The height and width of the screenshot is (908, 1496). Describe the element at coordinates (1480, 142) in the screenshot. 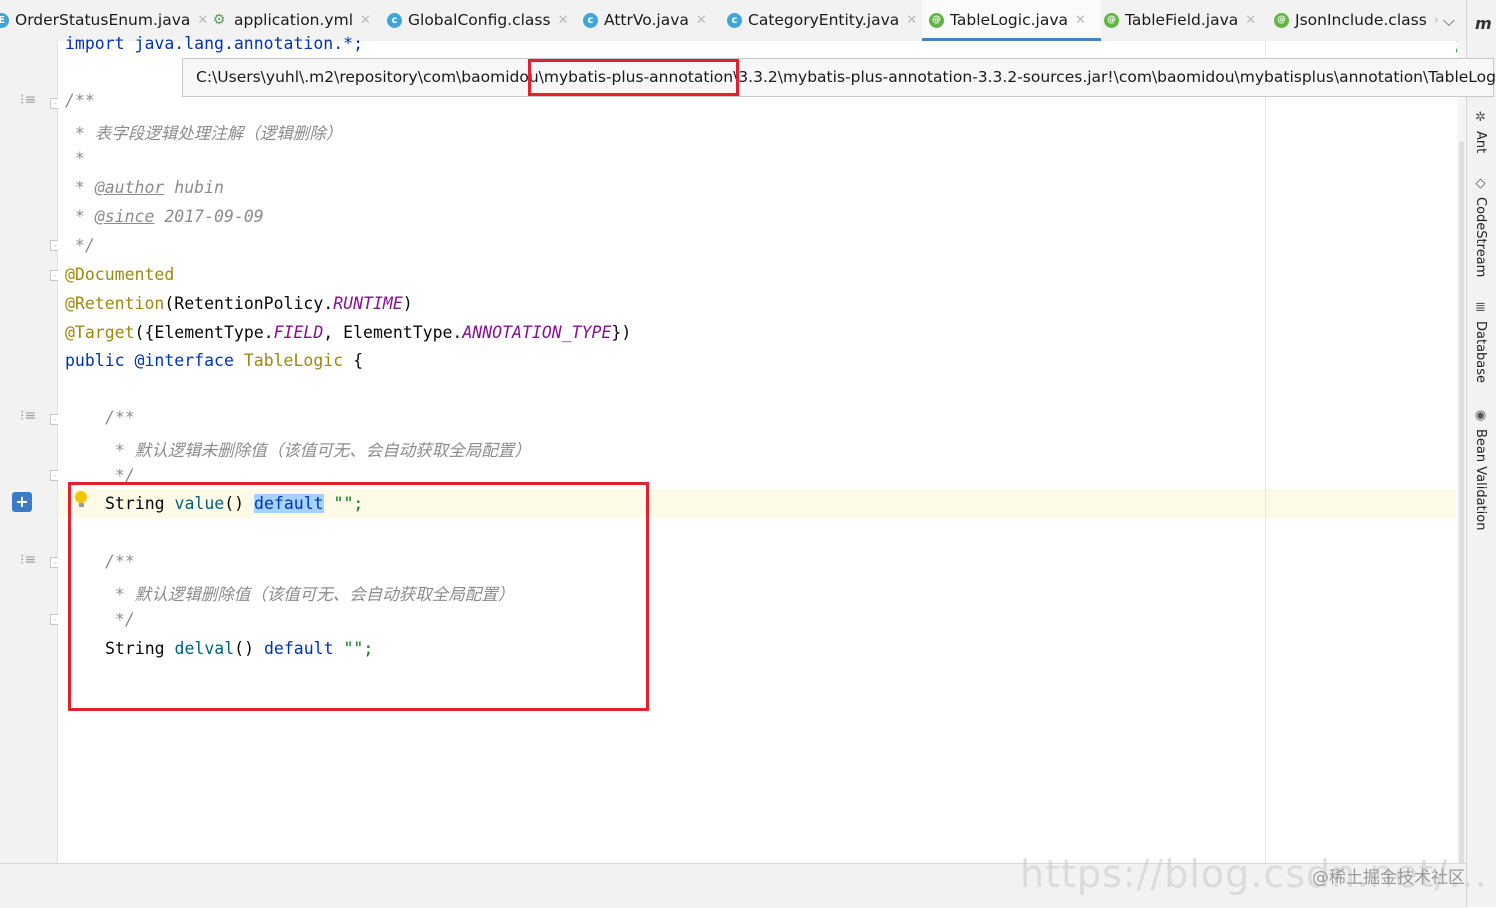

I see `tool-label: Ant` at that location.